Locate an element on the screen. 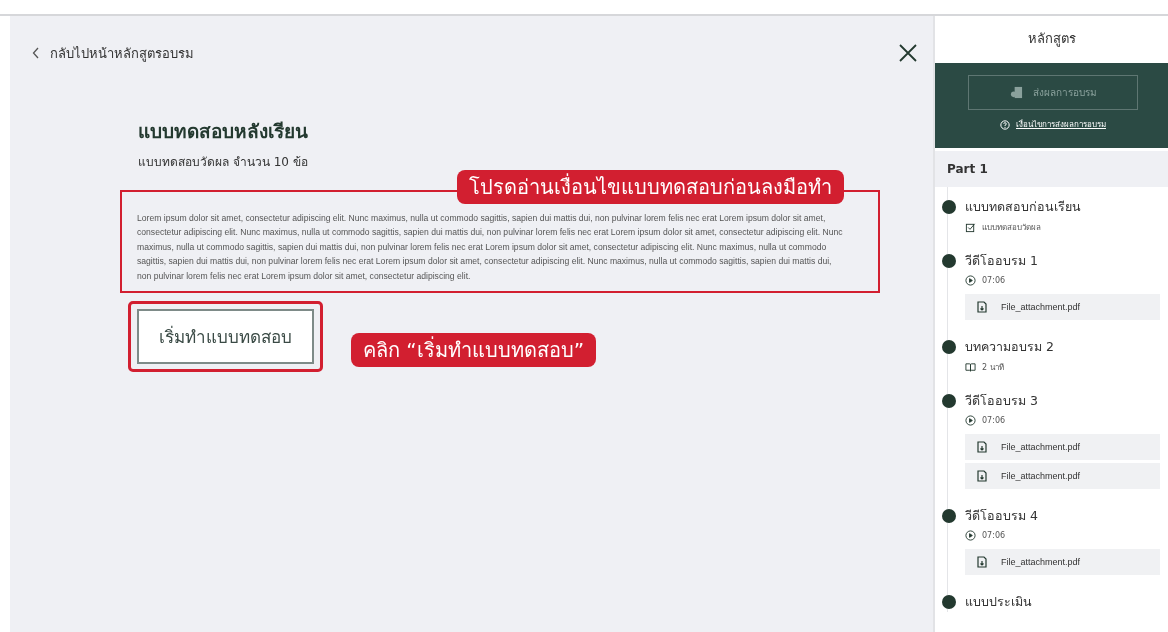 This screenshot has width=1168, height=632. chevron-left-icon is located at coordinates (36, 53).